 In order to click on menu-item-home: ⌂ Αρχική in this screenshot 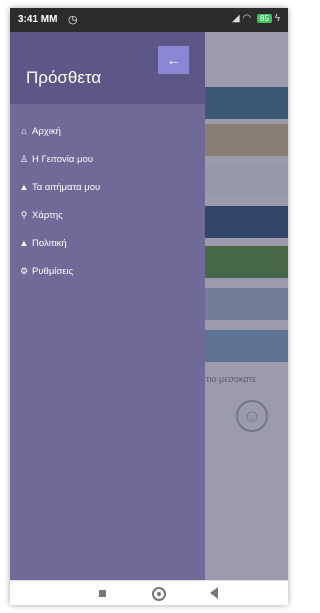, I will do `click(39, 136)`.